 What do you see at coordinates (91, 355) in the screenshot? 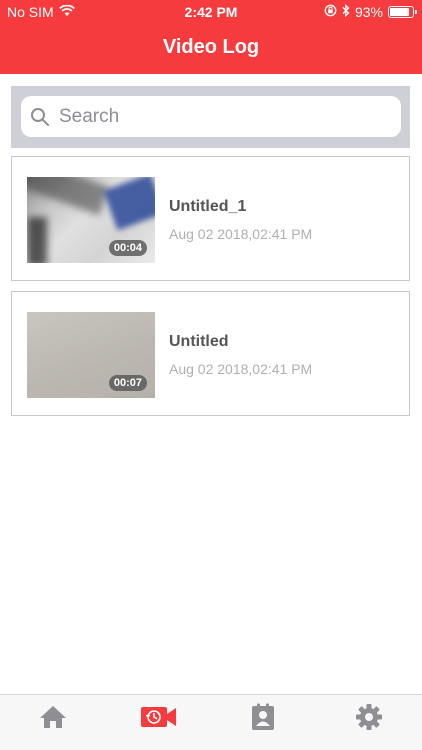
I see `video-thumbnail: 00:07` at bounding box center [91, 355].